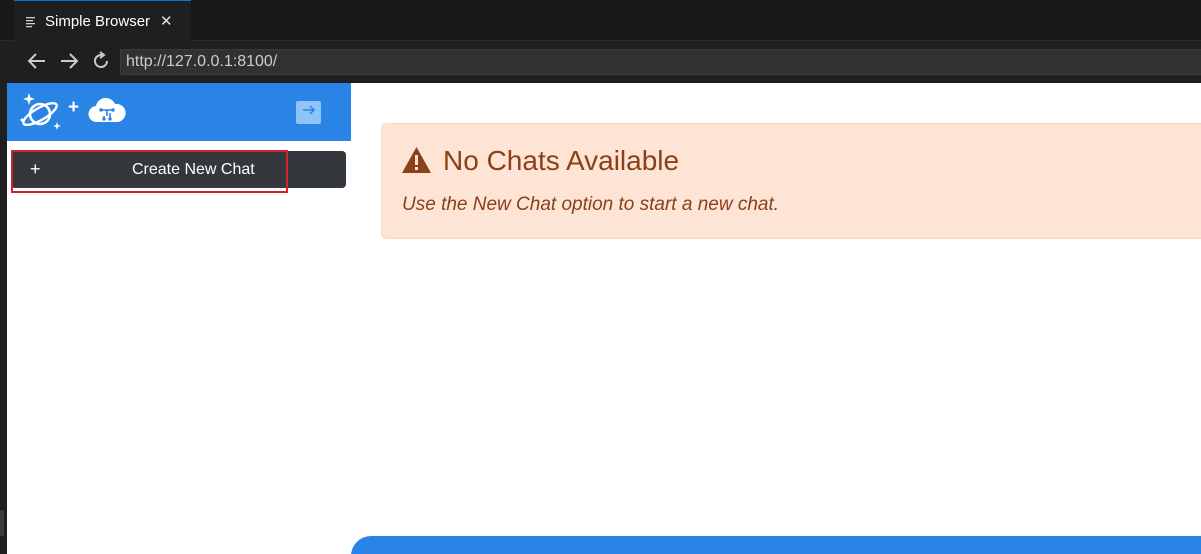 The image size is (1201, 554). I want to click on file-icon, so click(31, 21).